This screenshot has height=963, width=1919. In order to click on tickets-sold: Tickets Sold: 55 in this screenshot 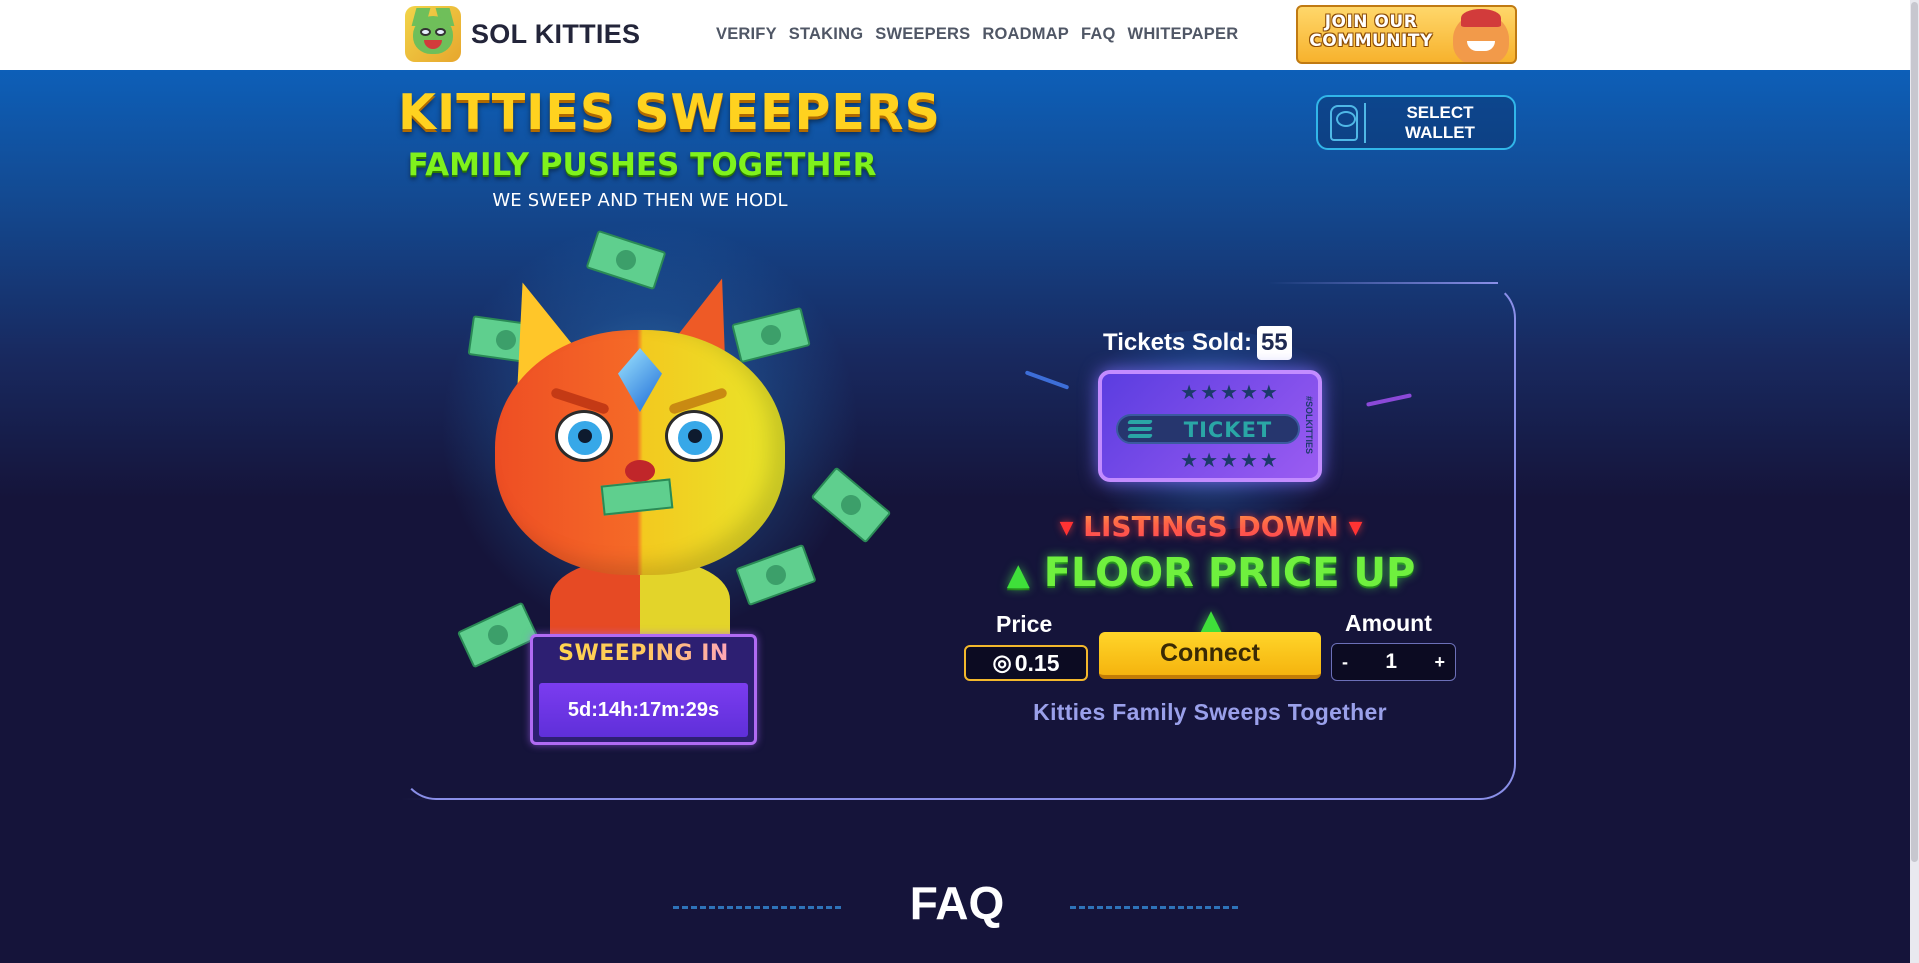, I will do `click(1197, 343)`.